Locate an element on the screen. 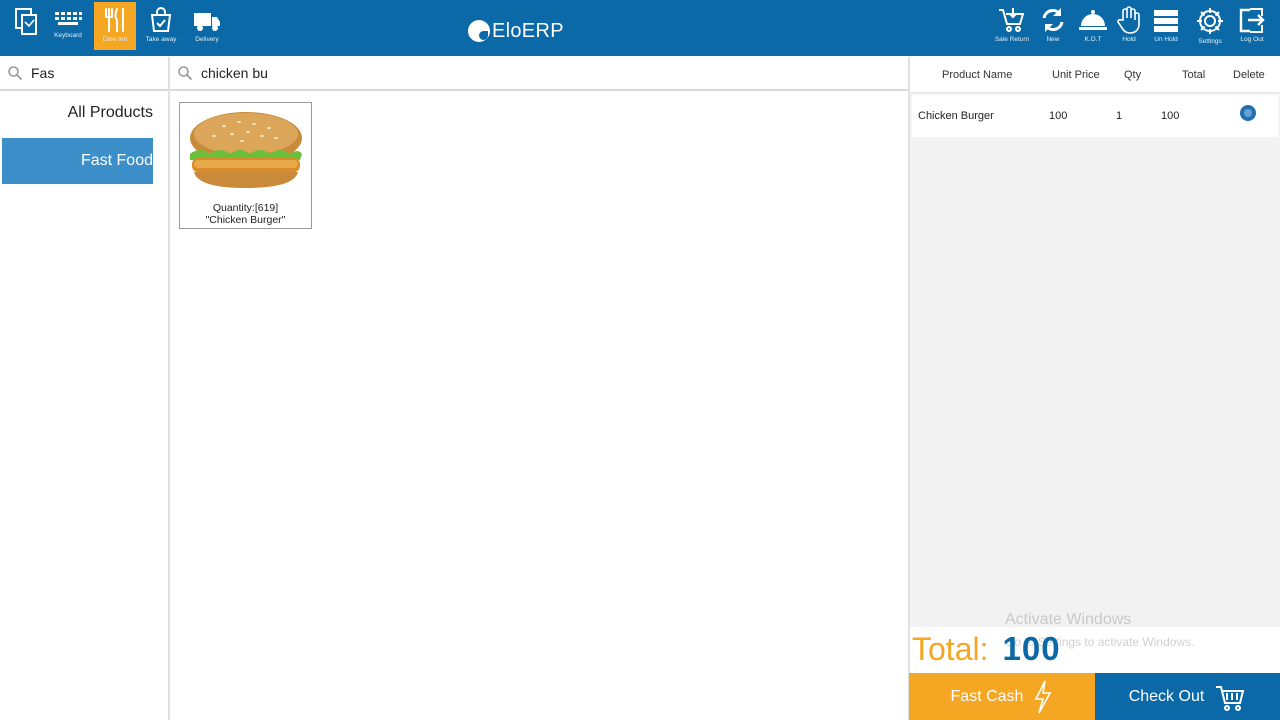  sale-return-label: Sale Return is located at coordinates (1012, 39).